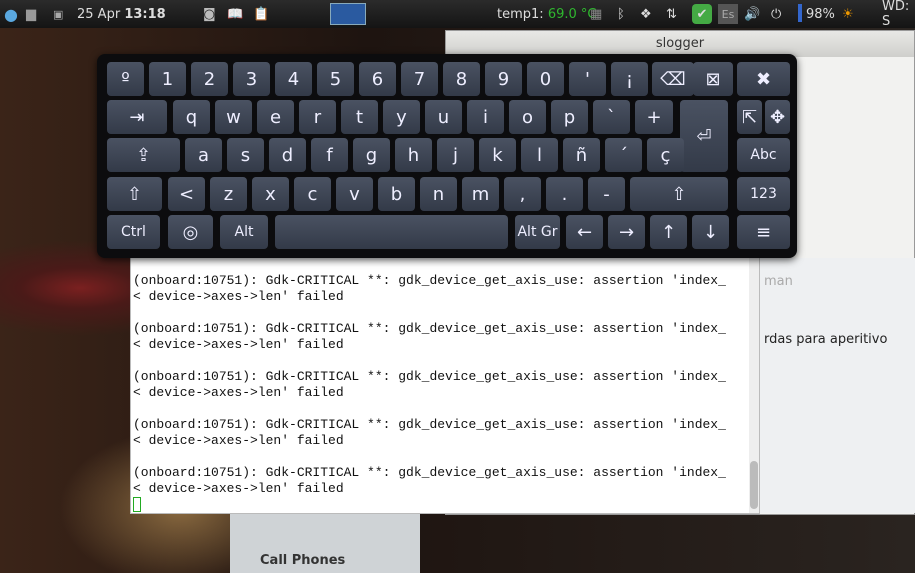 The width and height of the screenshot is (915, 573). Describe the element at coordinates (776, 14) in the screenshot. I see `power-icon: ⏻` at that location.